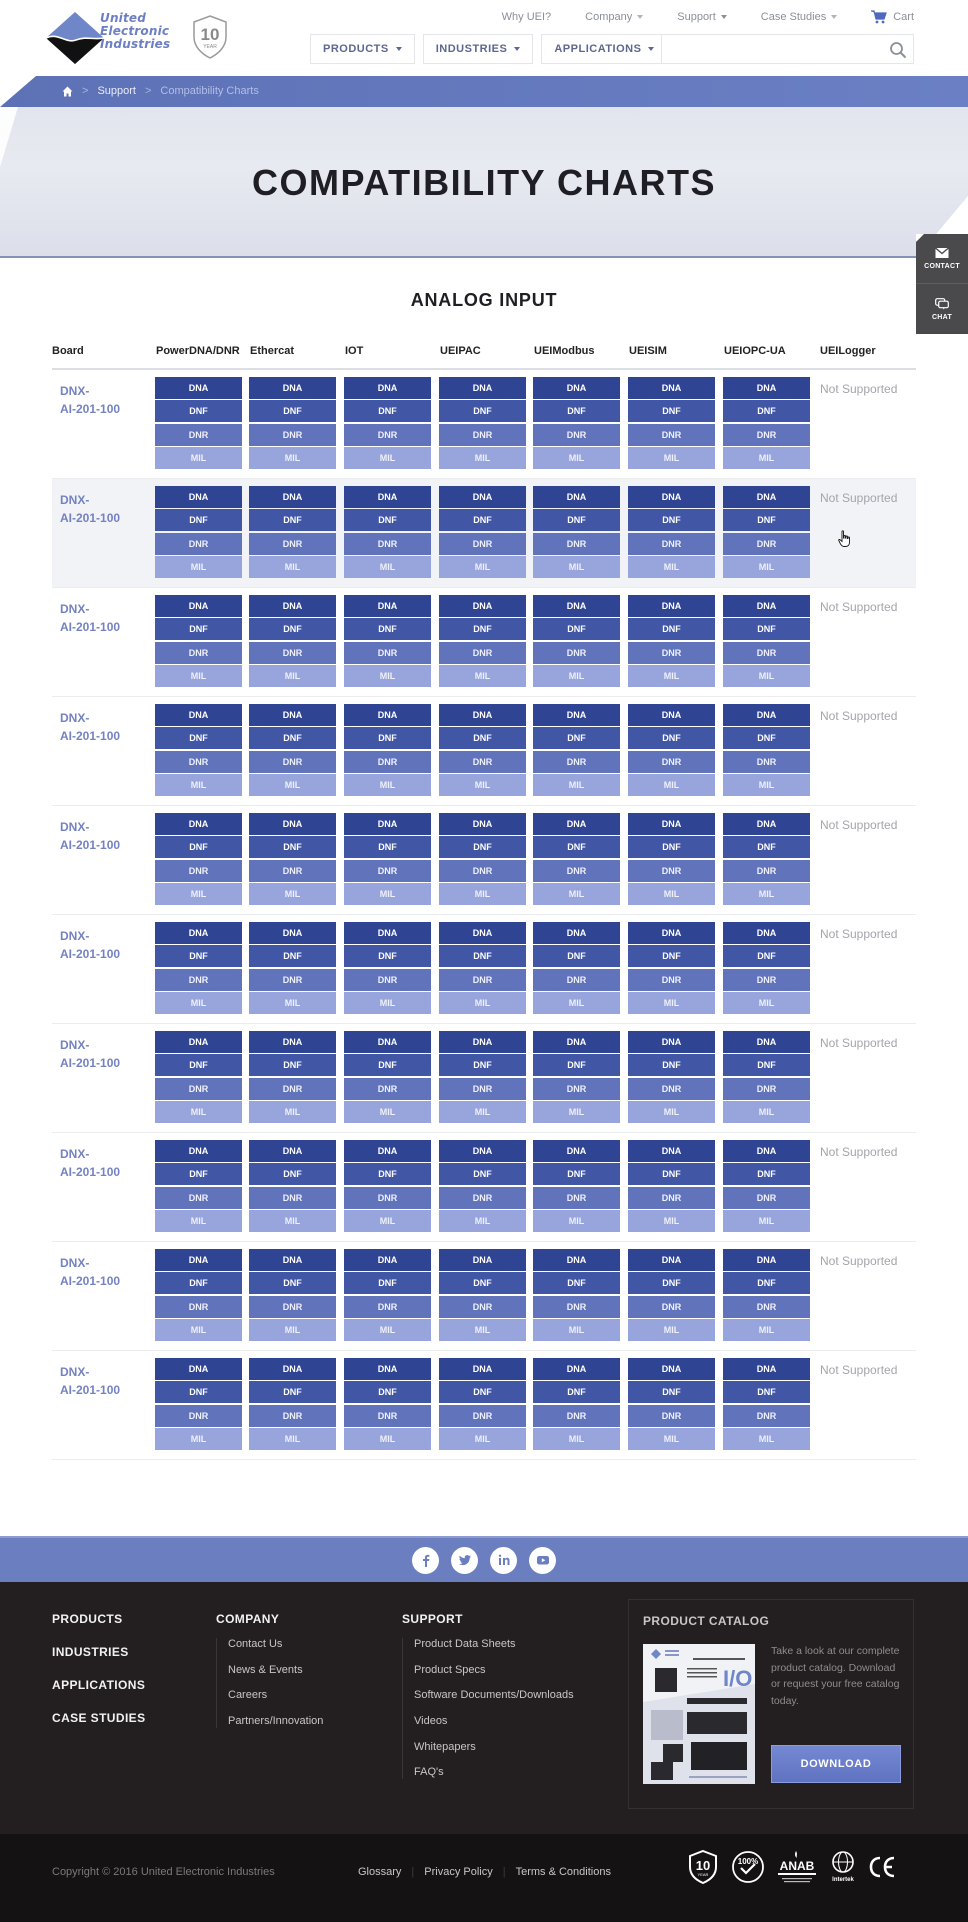 The width and height of the screenshot is (968, 1922). Describe the element at coordinates (494, 1747) in the screenshot. I see `footer-link-whitepapers: Whitepapers` at that location.